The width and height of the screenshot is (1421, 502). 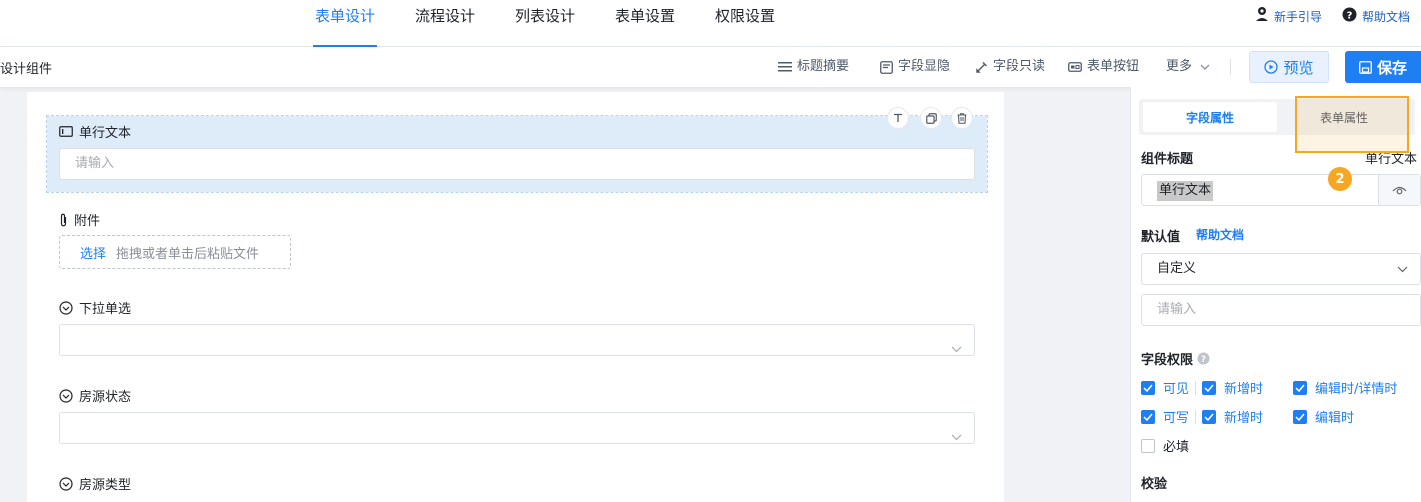 I want to click on component-title-label: 组件标题, so click(x=1167, y=159).